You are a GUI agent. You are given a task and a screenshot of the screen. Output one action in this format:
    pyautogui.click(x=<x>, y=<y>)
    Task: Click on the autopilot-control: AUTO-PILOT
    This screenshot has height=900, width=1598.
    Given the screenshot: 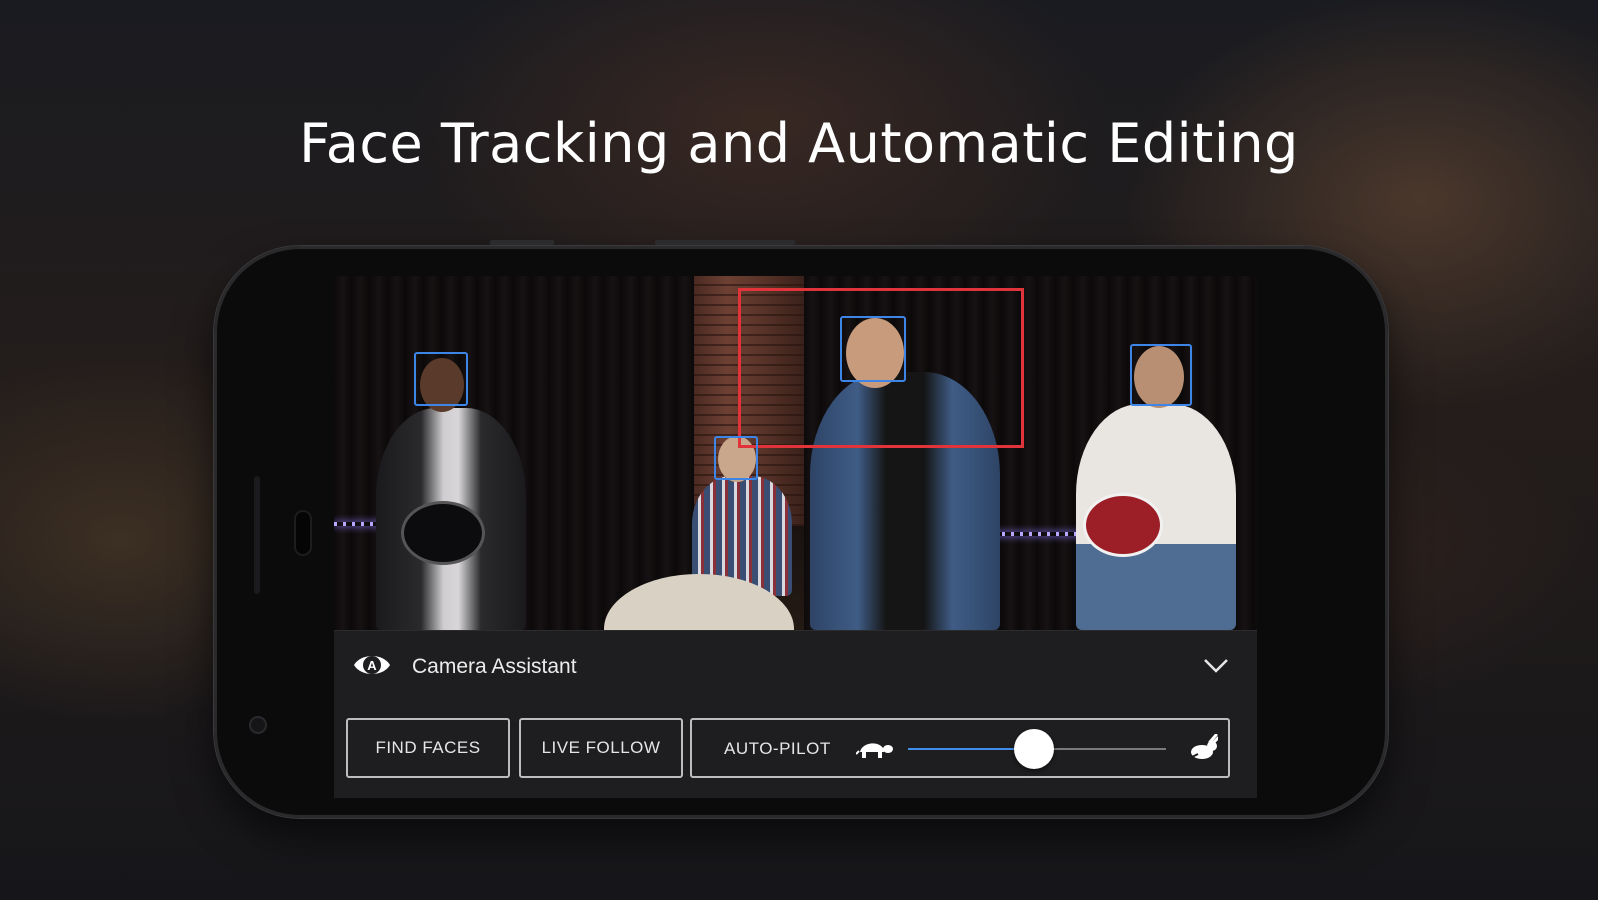 What is the action you would take?
    pyautogui.click(x=960, y=748)
    